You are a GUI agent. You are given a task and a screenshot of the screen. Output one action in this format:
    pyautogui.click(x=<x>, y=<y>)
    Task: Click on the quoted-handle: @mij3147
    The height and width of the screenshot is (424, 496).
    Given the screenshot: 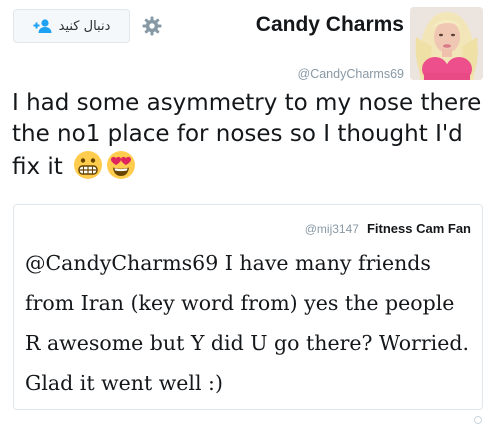 What is the action you would take?
    pyautogui.click(x=331, y=229)
    